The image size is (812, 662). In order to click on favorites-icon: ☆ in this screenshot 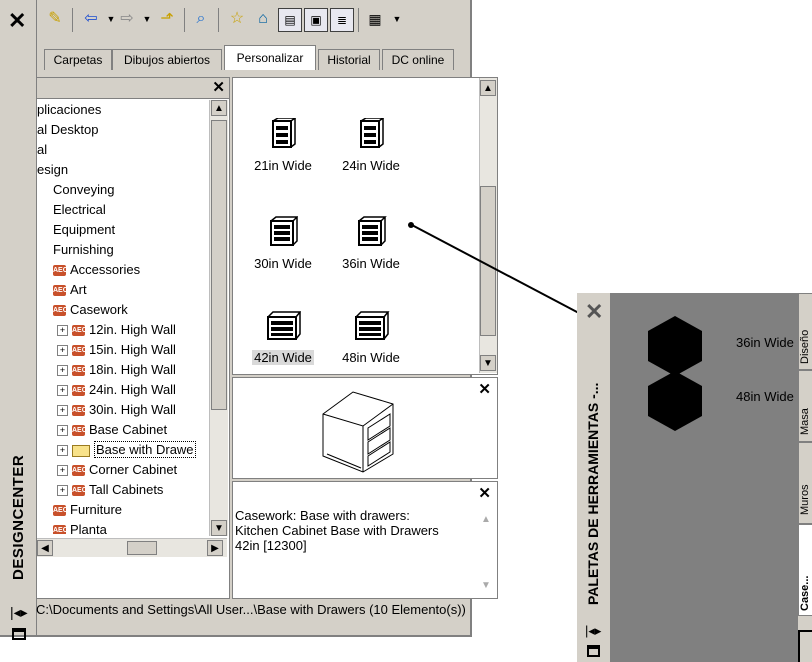, I will do `click(237, 19)`.